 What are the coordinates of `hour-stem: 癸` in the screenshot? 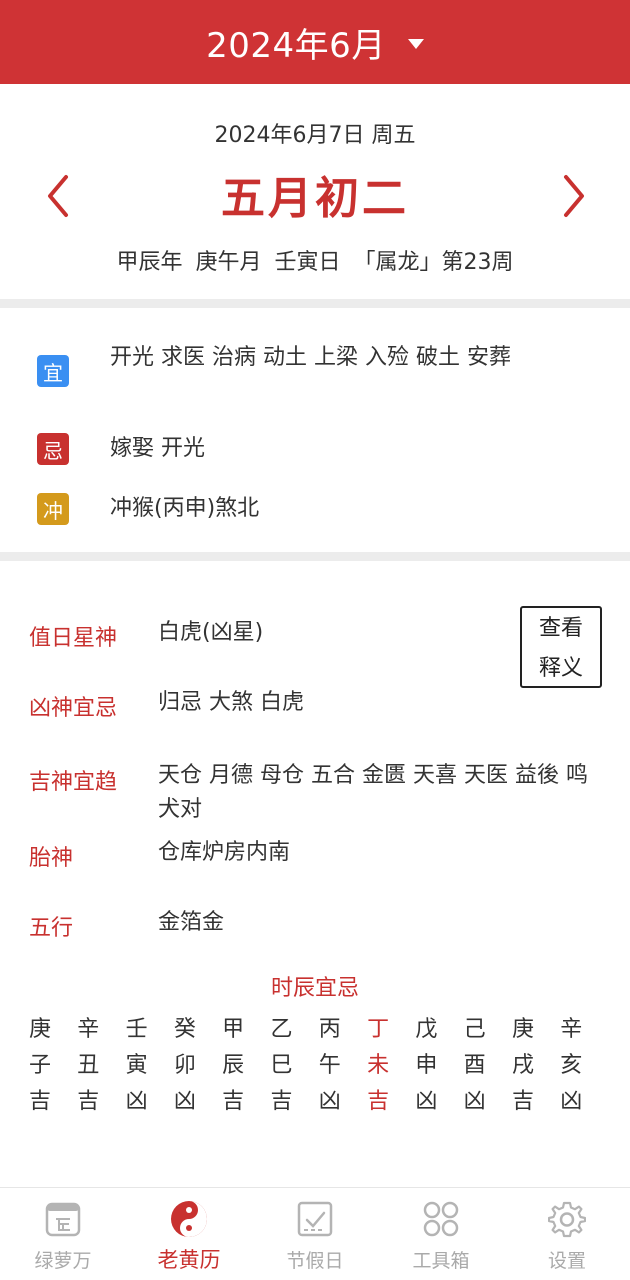 It's located at (184, 1029).